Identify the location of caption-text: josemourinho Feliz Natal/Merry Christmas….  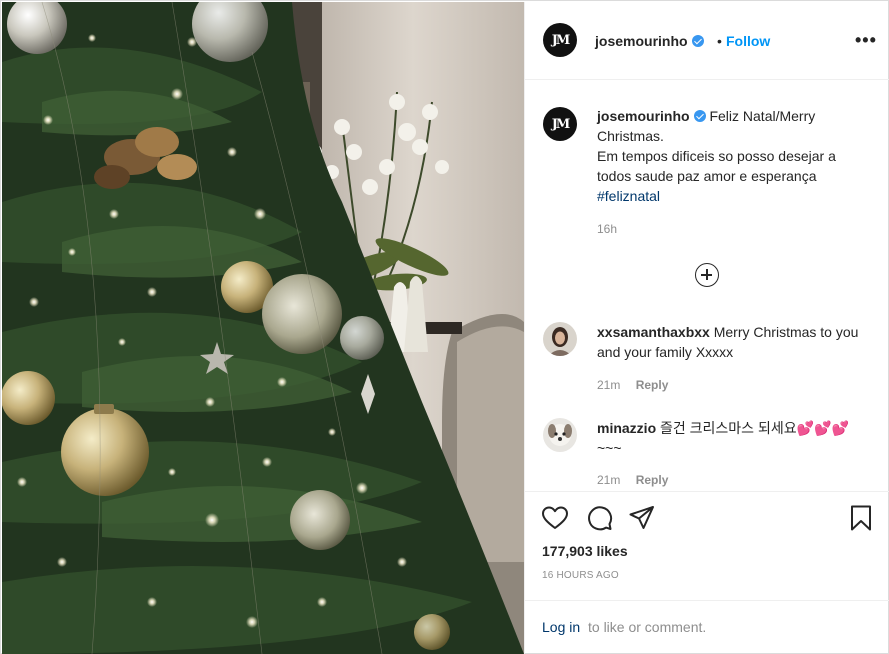
(732, 156).